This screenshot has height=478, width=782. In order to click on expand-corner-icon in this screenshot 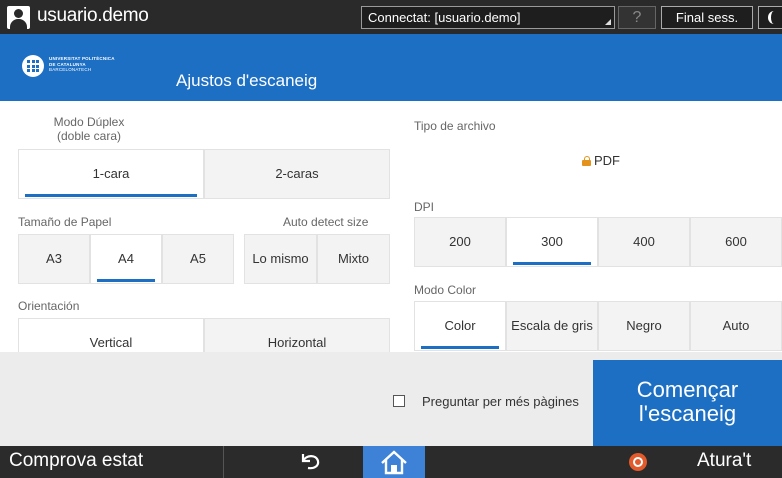, I will do `click(608, 22)`.